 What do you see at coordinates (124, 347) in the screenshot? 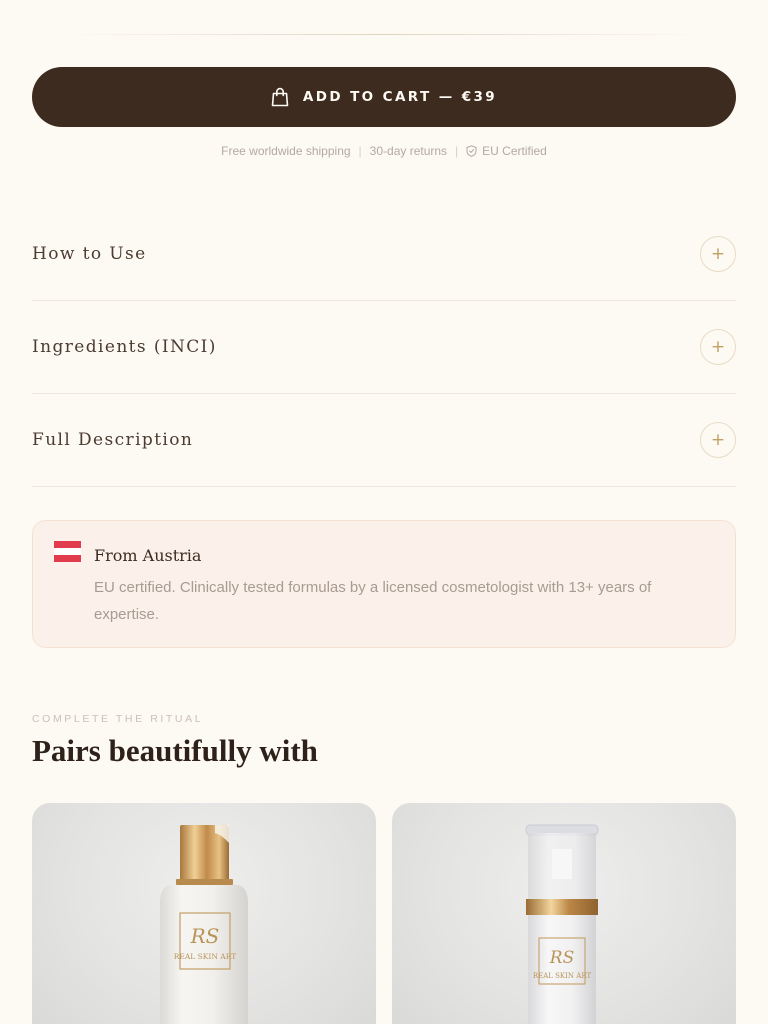
I see `accordion-title: Ingredients (INCI)` at bounding box center [124, 347].